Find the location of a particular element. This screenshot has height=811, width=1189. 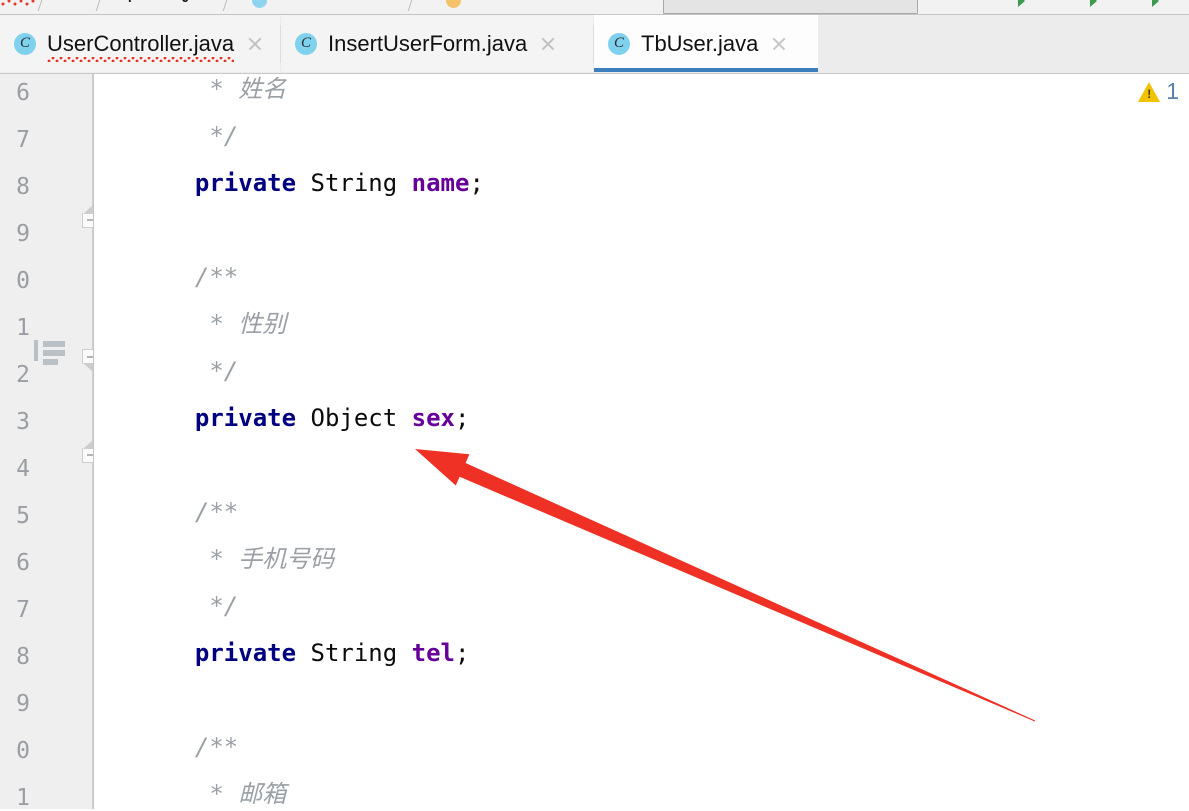

code-token: sex is located at coordinates (433, 418).